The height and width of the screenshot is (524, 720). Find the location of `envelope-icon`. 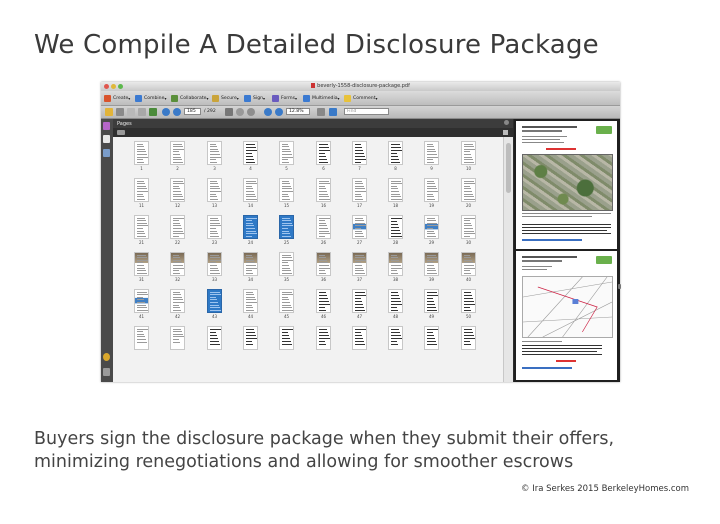

envelope-icon is located at coordinates (142, 112).